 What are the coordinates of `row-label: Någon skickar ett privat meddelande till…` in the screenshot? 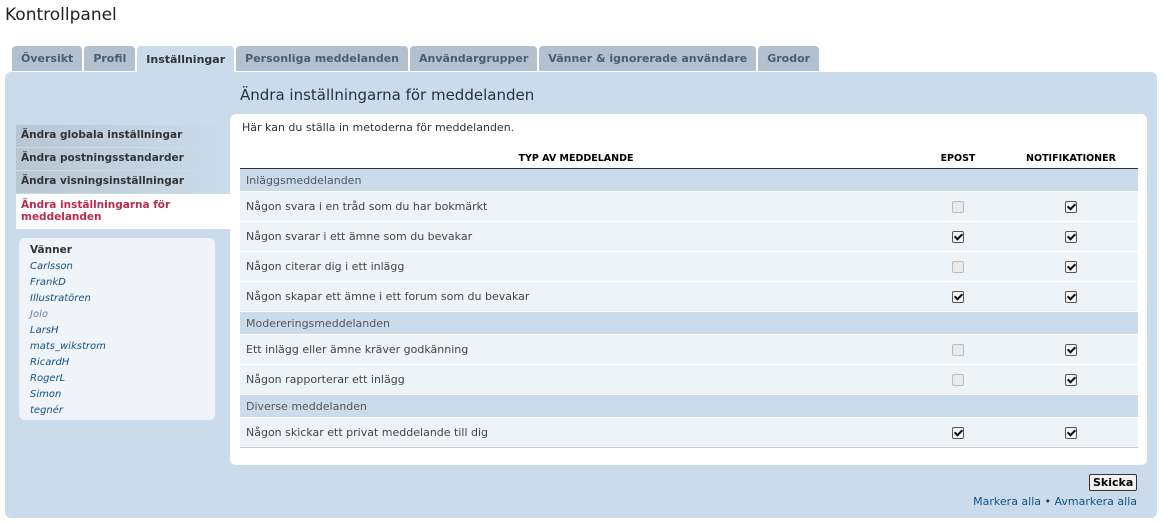 It's located at (576, 432).